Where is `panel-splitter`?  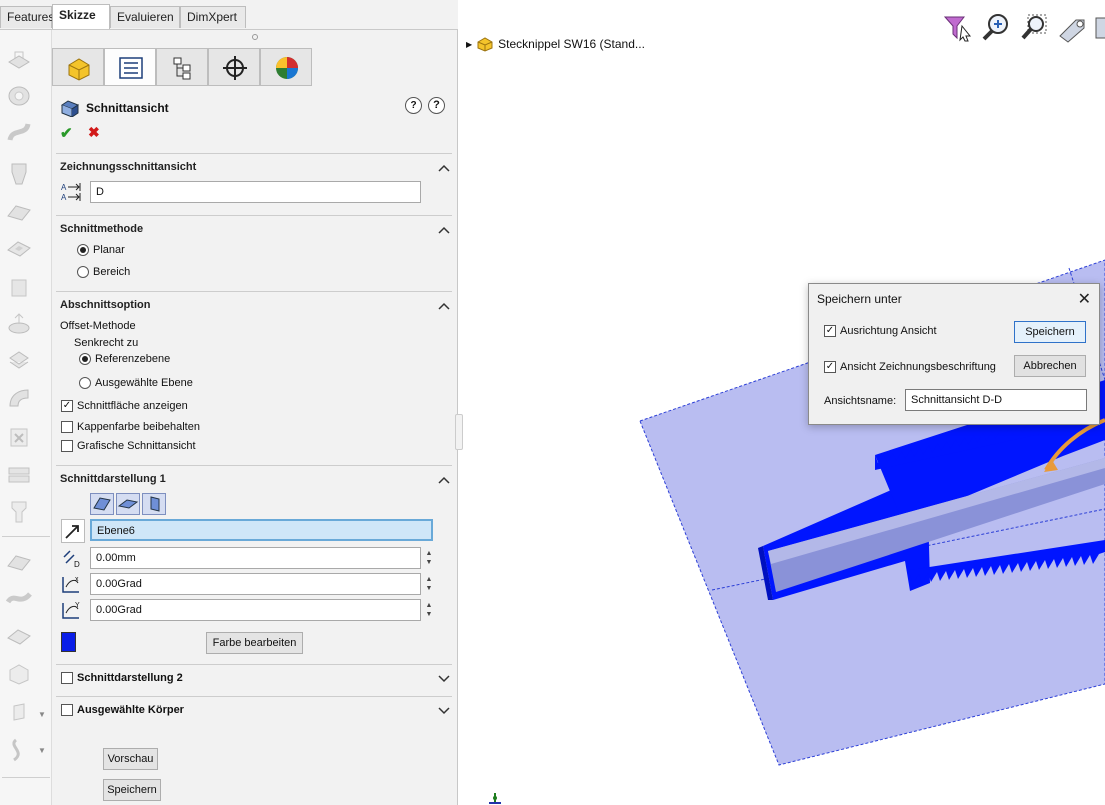 panel-splitter is located at coordinates (459, 432).